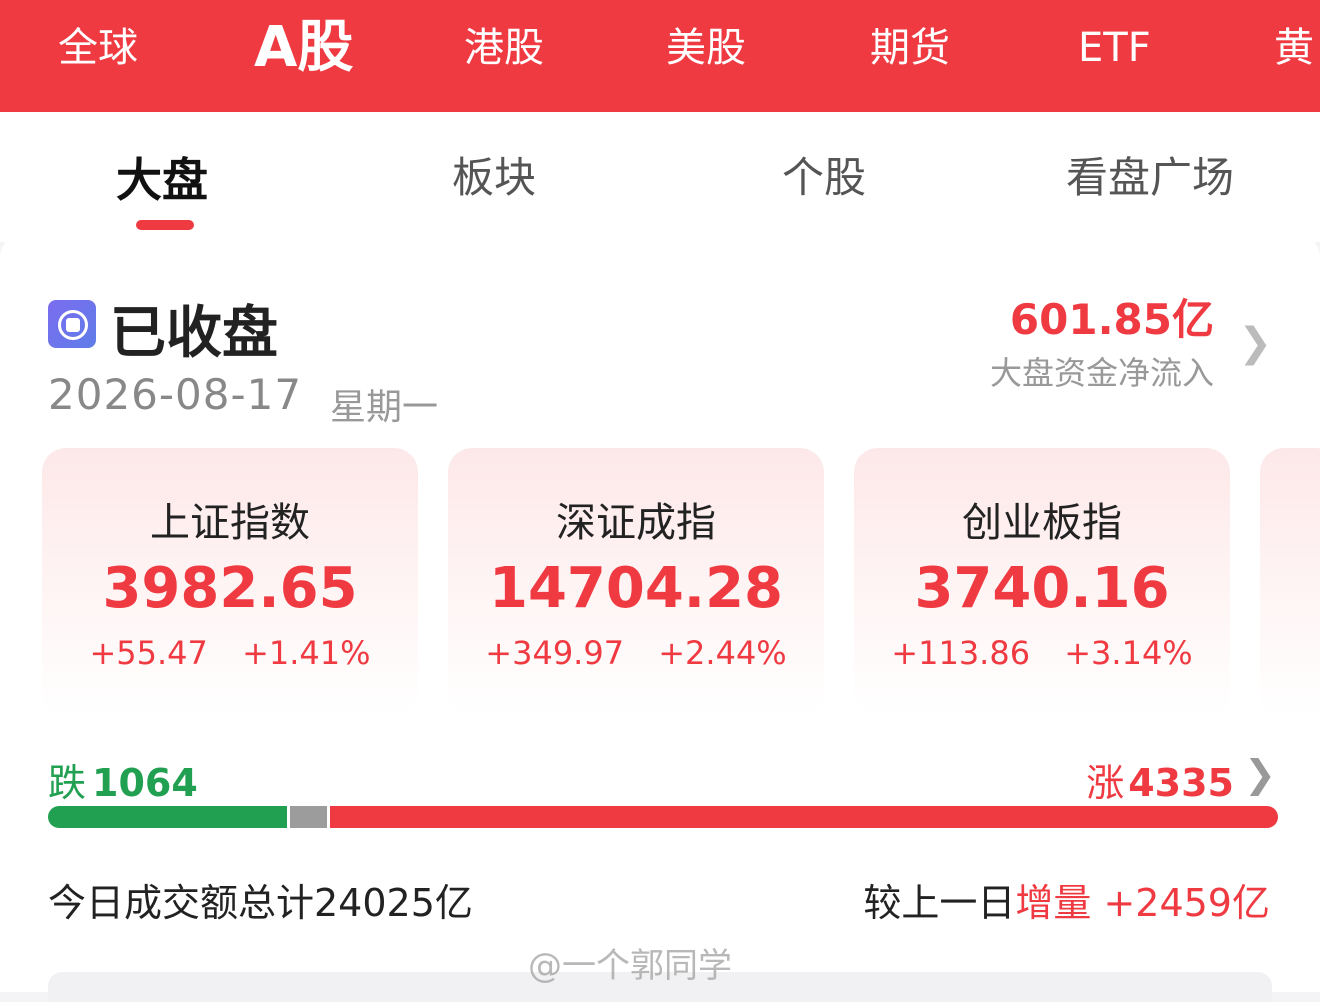  I want to click on turnover-increase: 增量 +2459亿, so click(1142, 903).